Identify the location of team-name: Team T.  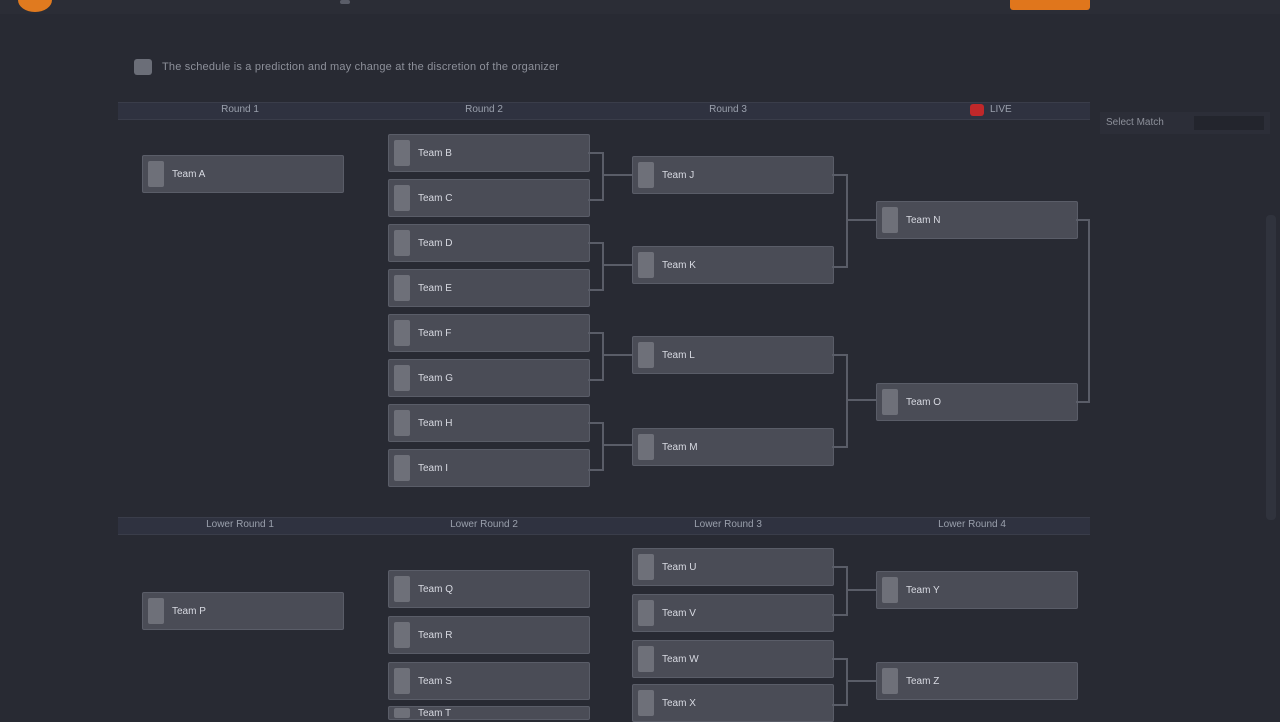
(435, 713).